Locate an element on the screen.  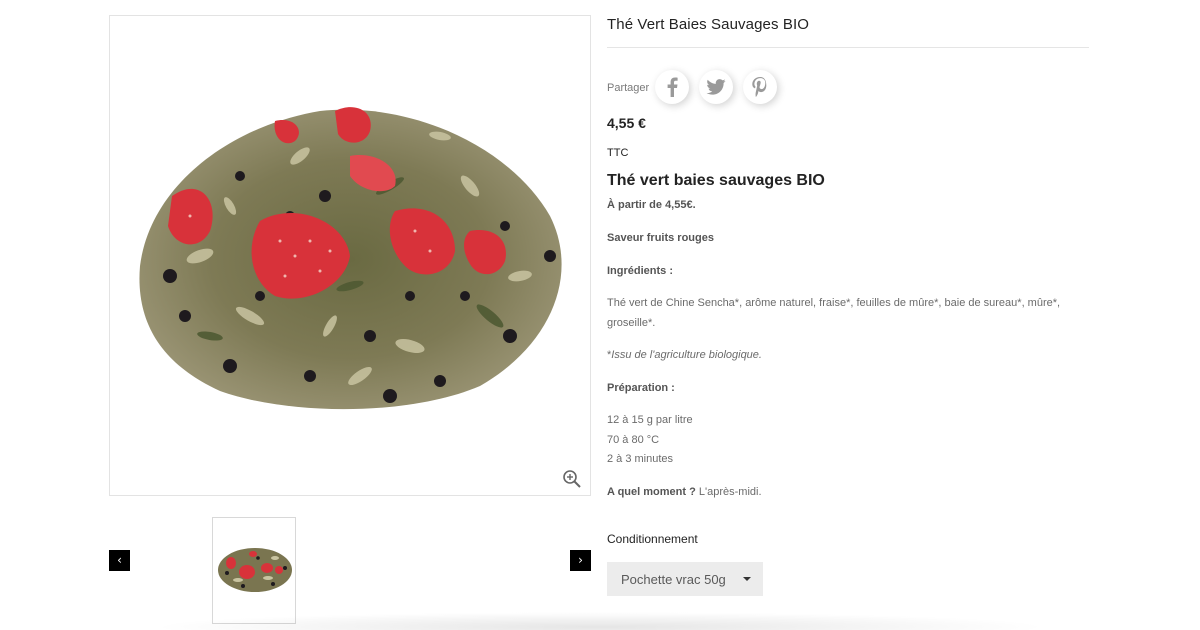
ingredients-label: Ingrédients : is located at coordinates (640, 271).